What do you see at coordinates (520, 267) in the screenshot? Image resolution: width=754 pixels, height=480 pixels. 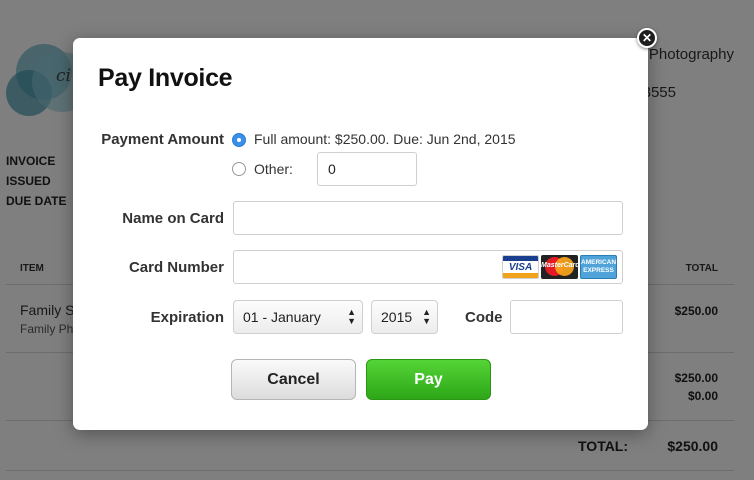 I see `visa-icon: VISA` at bounding box center [520, 267].